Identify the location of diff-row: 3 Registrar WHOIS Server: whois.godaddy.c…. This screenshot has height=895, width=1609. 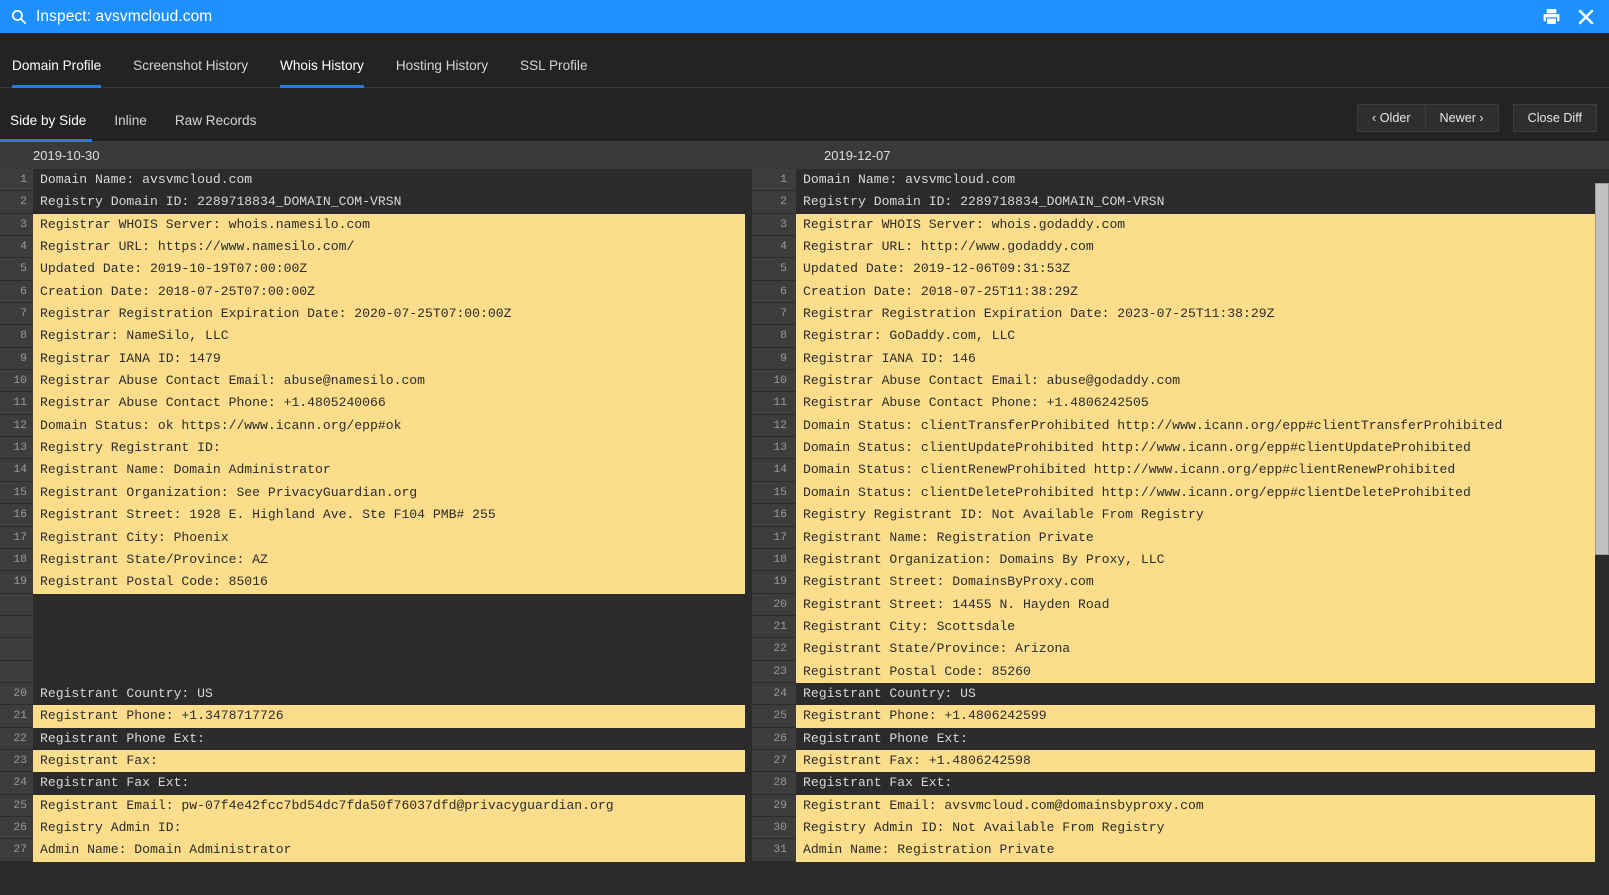
(1178, 225).